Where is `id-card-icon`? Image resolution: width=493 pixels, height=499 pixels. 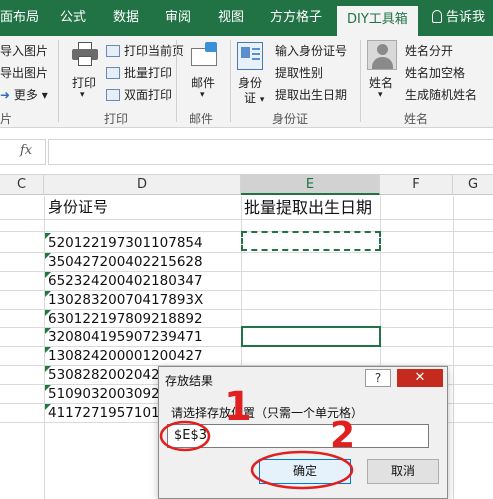 id-card-icon is located at coordinates (250, 56).